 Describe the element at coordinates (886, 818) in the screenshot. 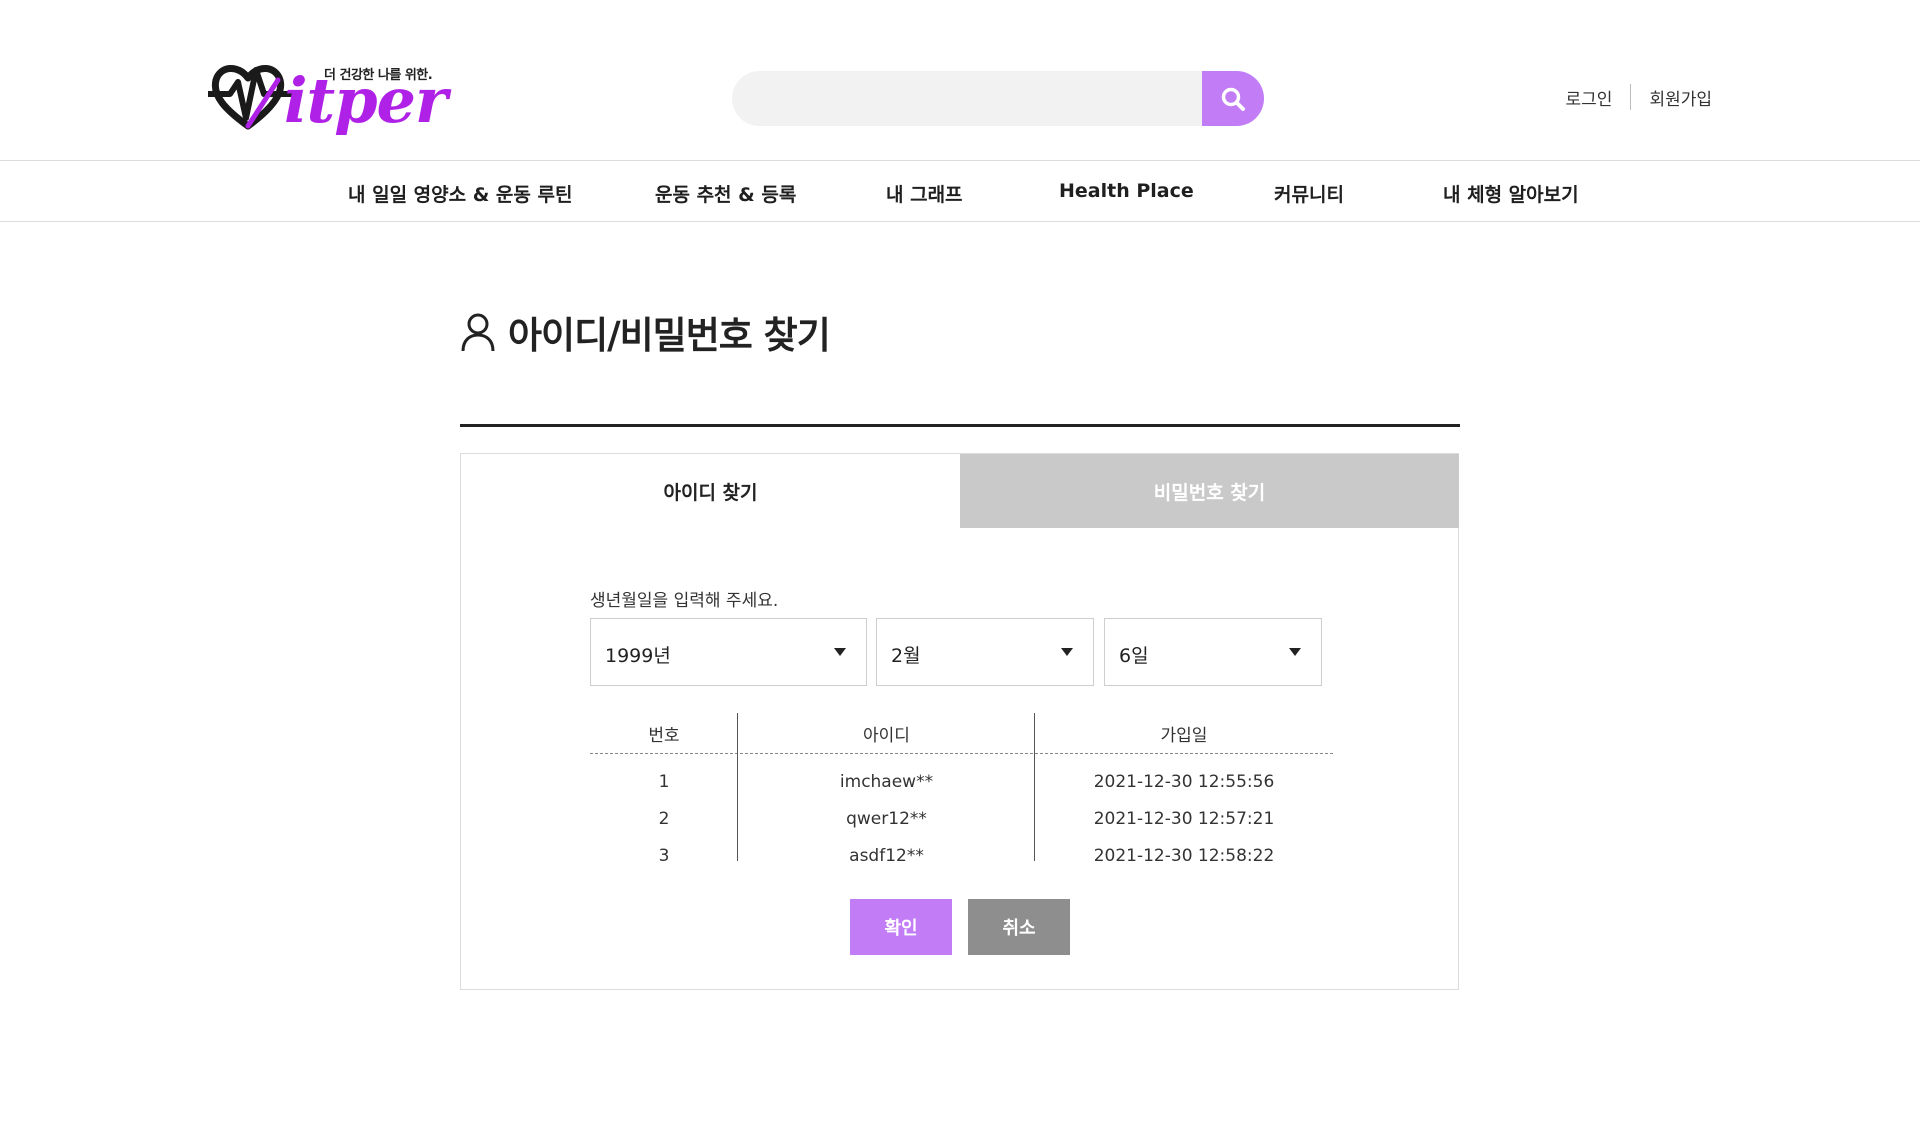

I see `row-user-id: qwer12**` at that location.